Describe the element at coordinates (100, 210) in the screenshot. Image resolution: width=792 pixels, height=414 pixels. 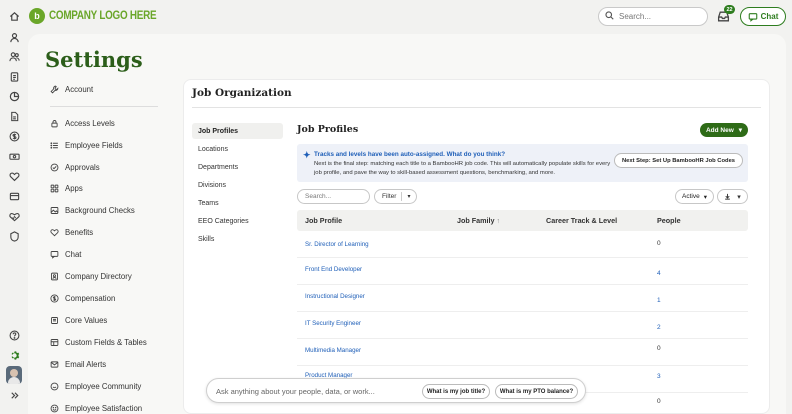
I see `settings-nav-label: Background Checks` at that location.